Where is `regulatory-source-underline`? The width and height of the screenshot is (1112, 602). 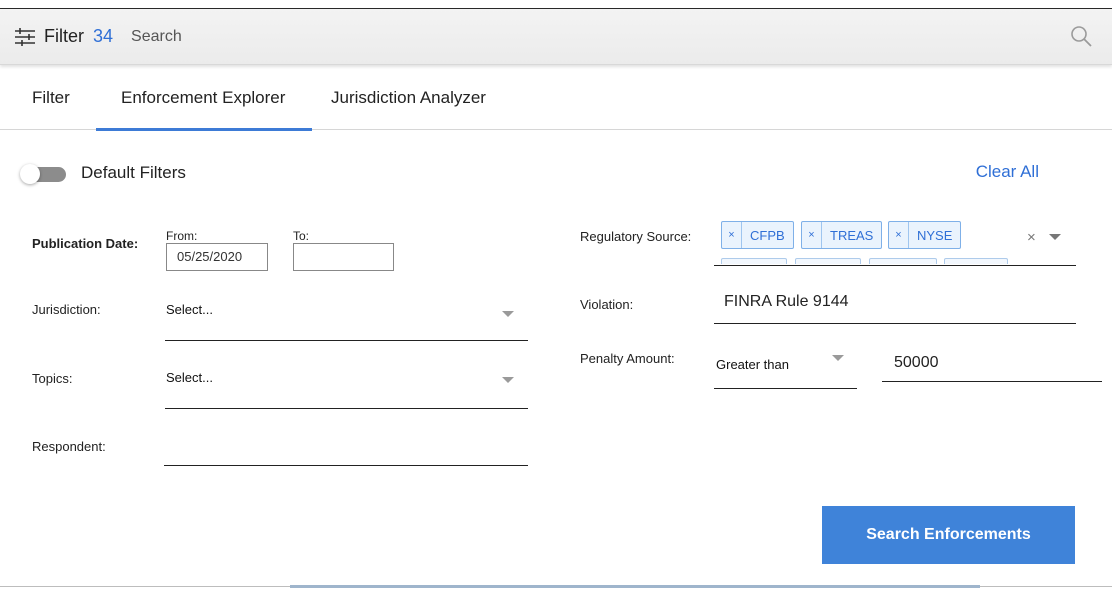
regulatory-source-underline is located at coordinates (895, 265).